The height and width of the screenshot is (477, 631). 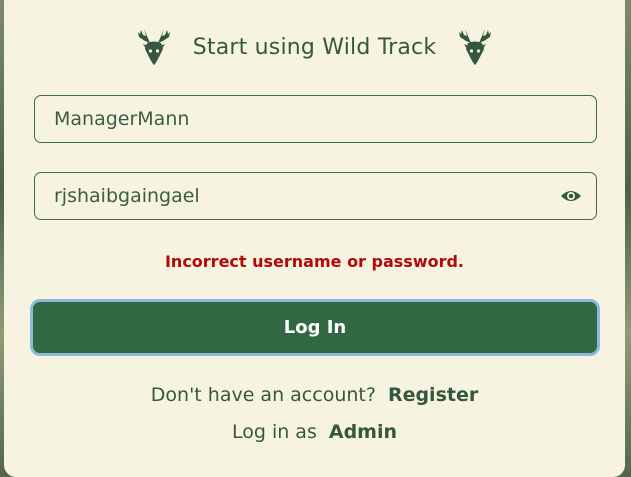 What do you see at coordinates (433, 395) in the screenshot?
I see `register-link: Register` at bounding box center [433, 395].